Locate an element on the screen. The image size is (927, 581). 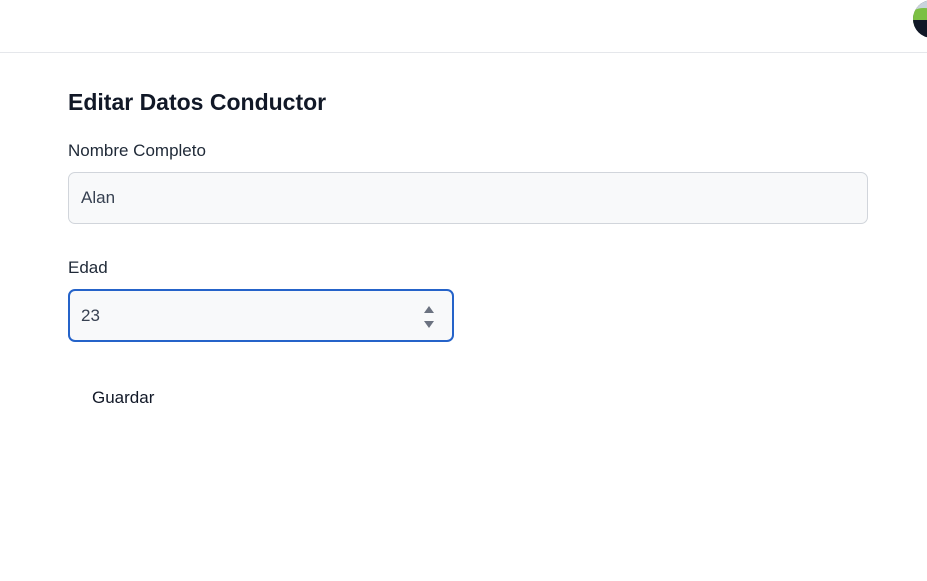
name-input-value: Alan is located at coordinates (98, 197).